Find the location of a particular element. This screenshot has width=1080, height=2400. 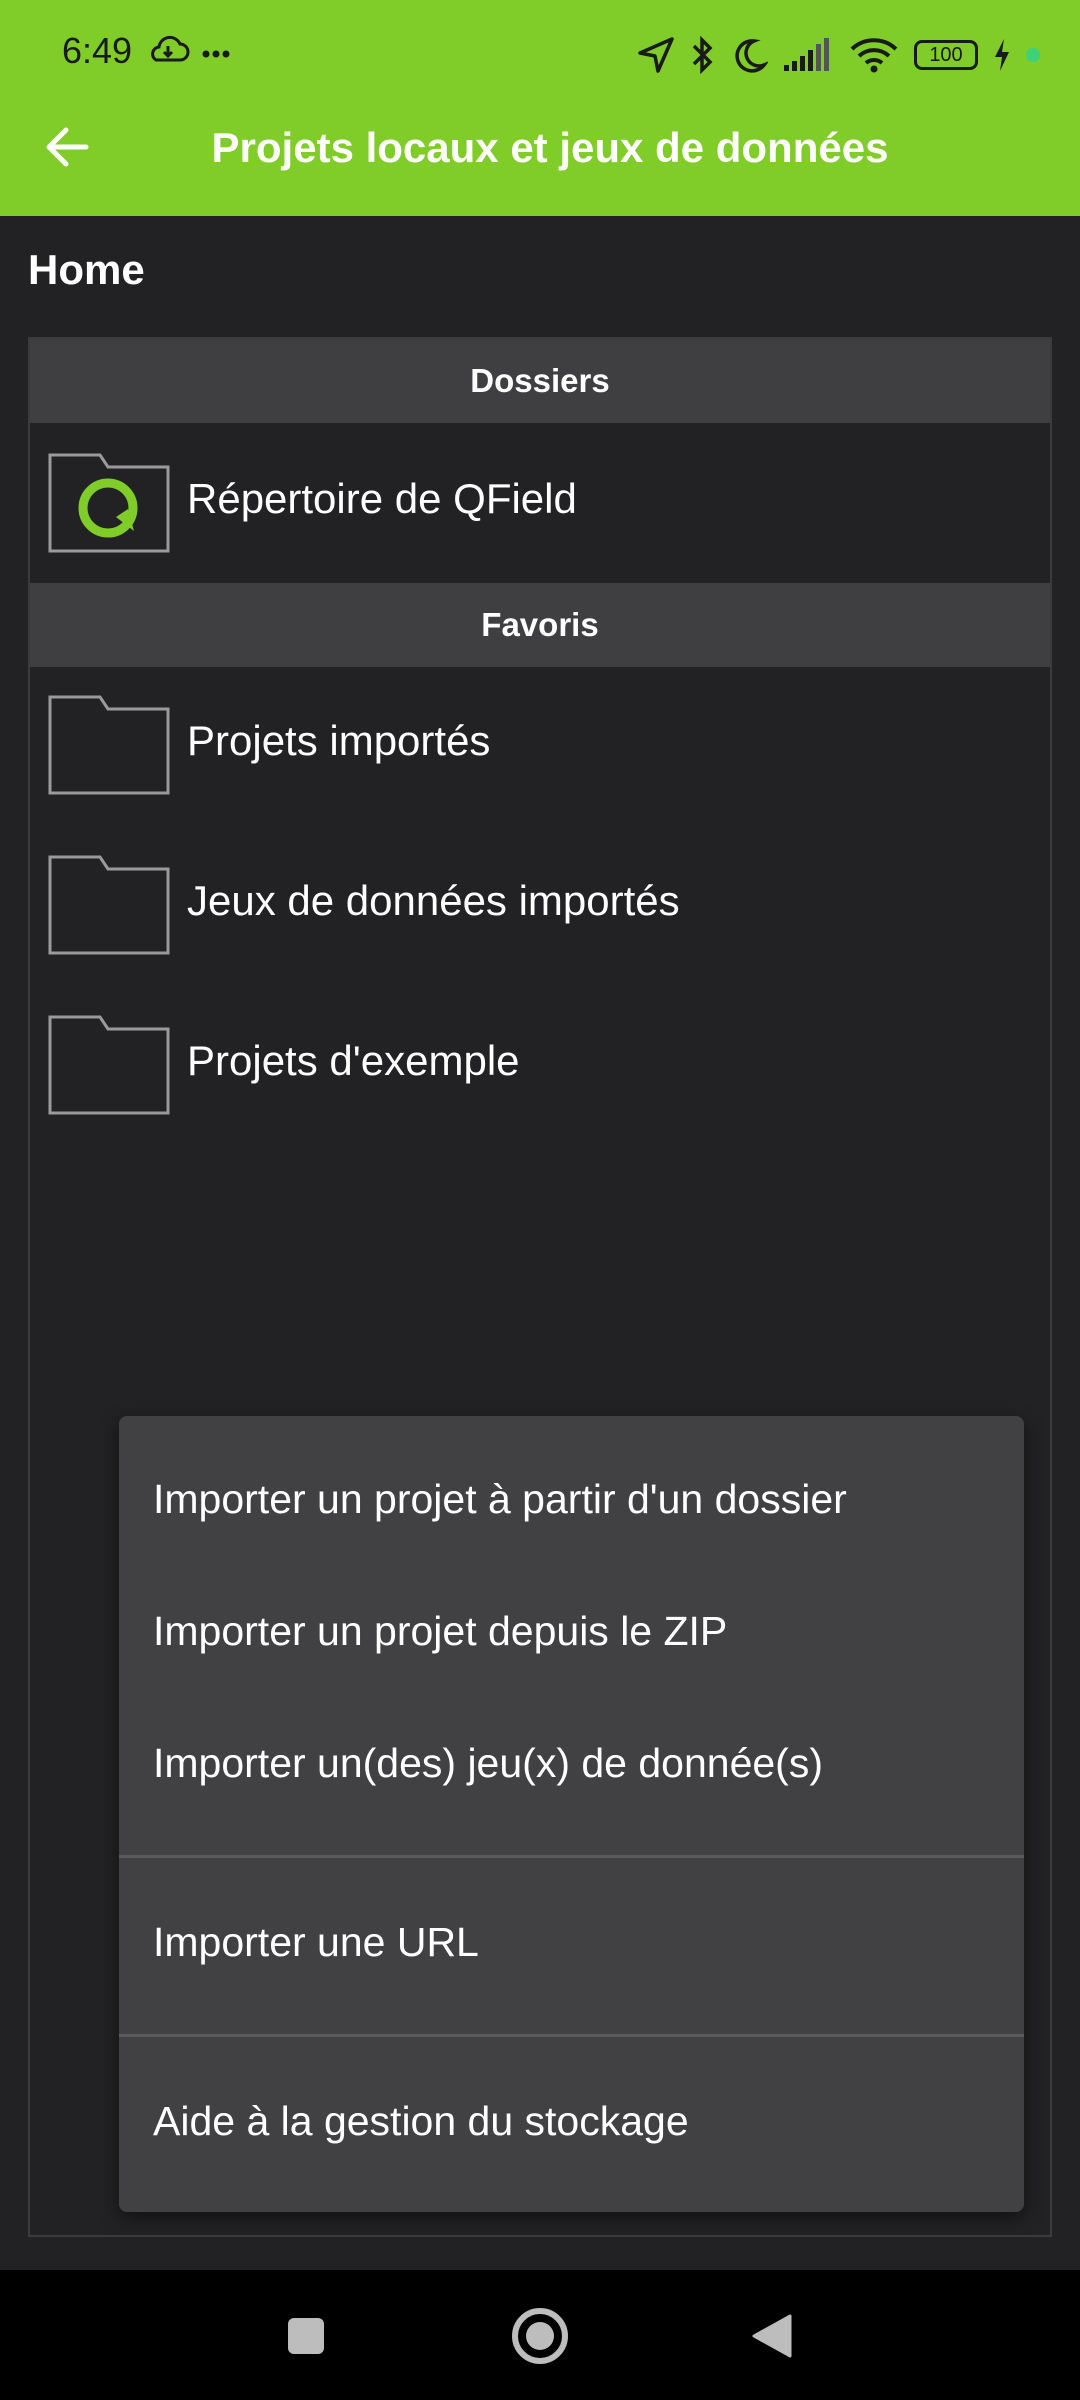

wifi-icon is located at coordinates (874, 55).